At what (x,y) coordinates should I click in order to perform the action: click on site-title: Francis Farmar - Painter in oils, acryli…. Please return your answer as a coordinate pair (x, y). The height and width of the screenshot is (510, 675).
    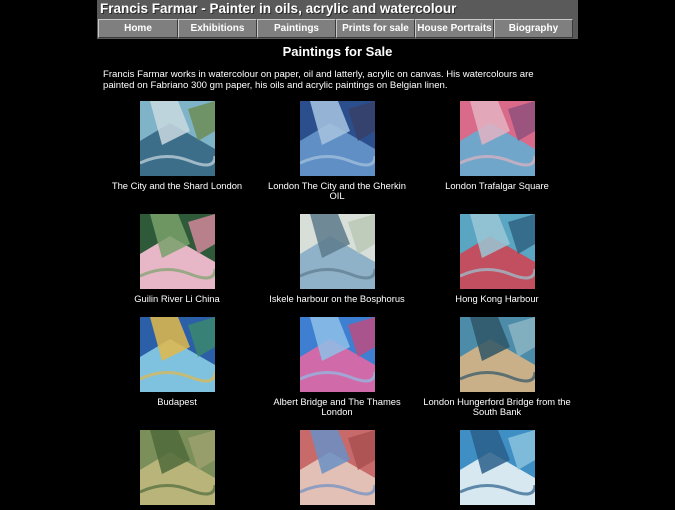
    Looking at the image, I should click on (278, 8).